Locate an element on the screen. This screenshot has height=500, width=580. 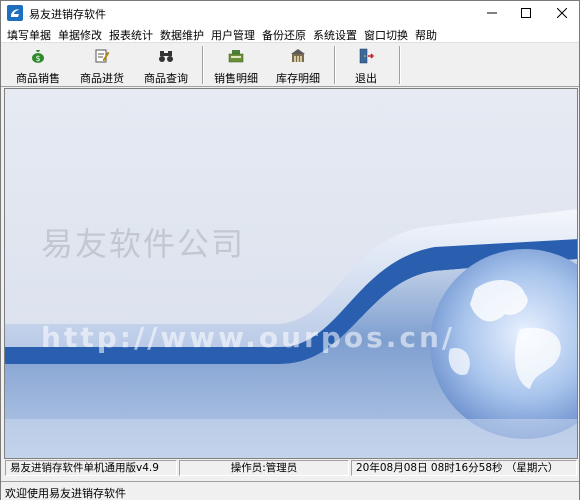
menu-window-switch: 窗口切换 is located at coordinates (386, 35).